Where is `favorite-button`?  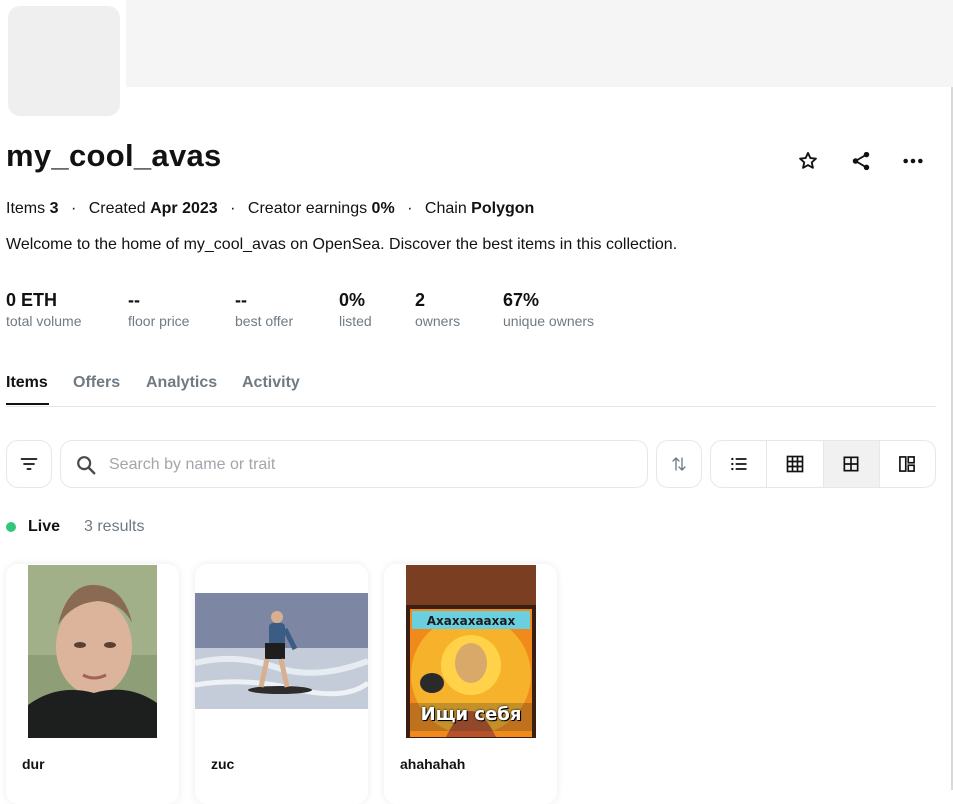 favorite-button is located at coordinates (808, 161).